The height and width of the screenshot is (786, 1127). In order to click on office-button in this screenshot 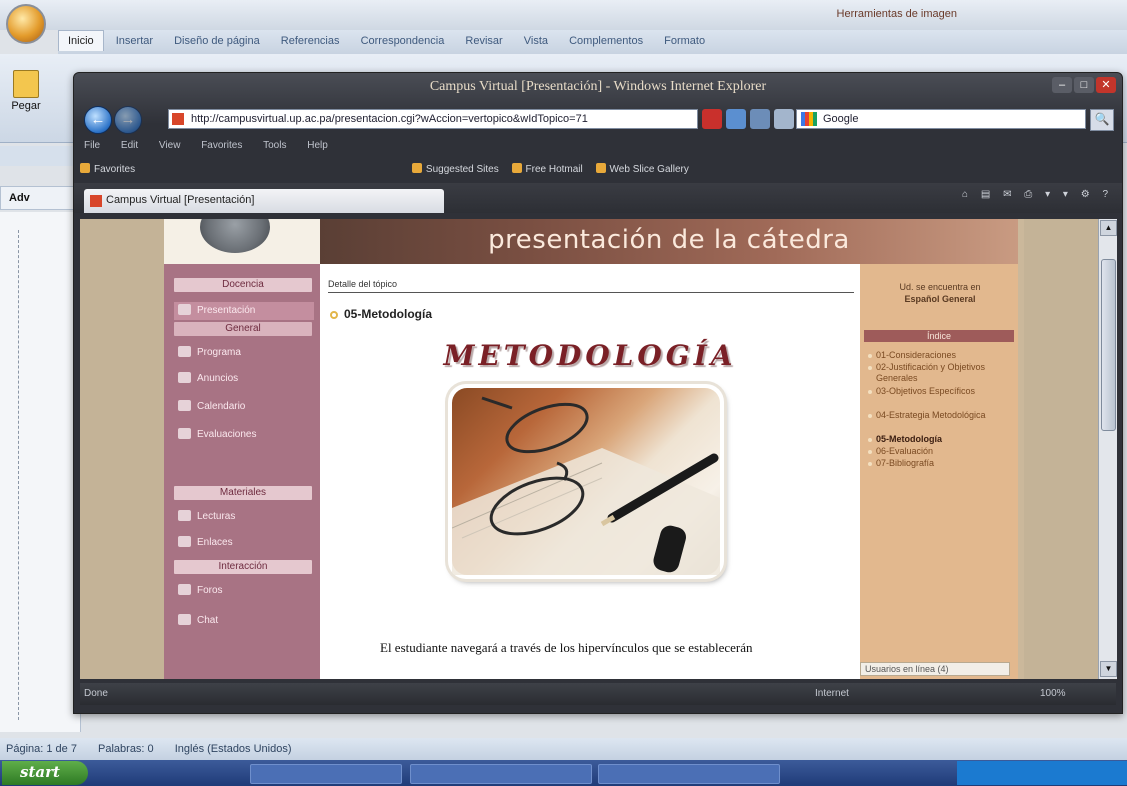, I will do `click(26, 24)`.